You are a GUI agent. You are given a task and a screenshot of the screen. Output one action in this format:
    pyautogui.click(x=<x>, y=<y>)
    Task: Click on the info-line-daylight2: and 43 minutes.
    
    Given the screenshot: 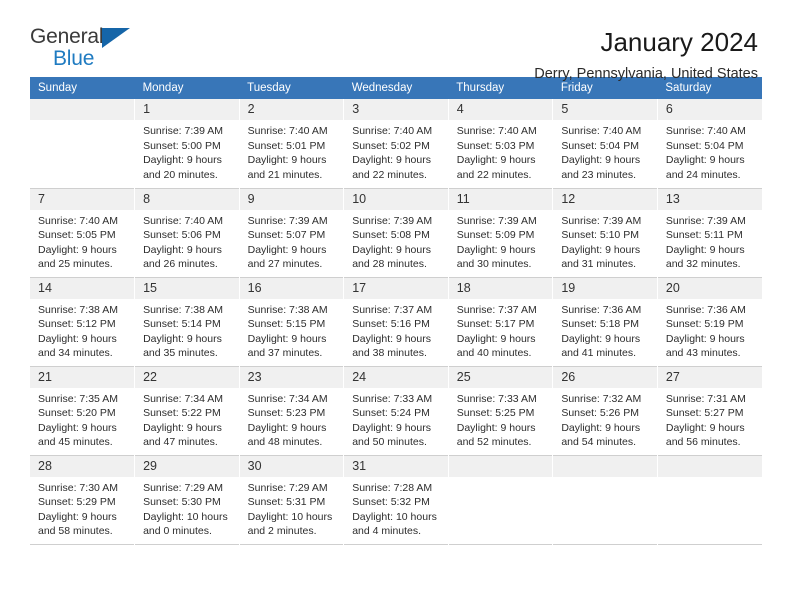 What is the action you would take?
    pyautogui.click(x=703, y=353)
    